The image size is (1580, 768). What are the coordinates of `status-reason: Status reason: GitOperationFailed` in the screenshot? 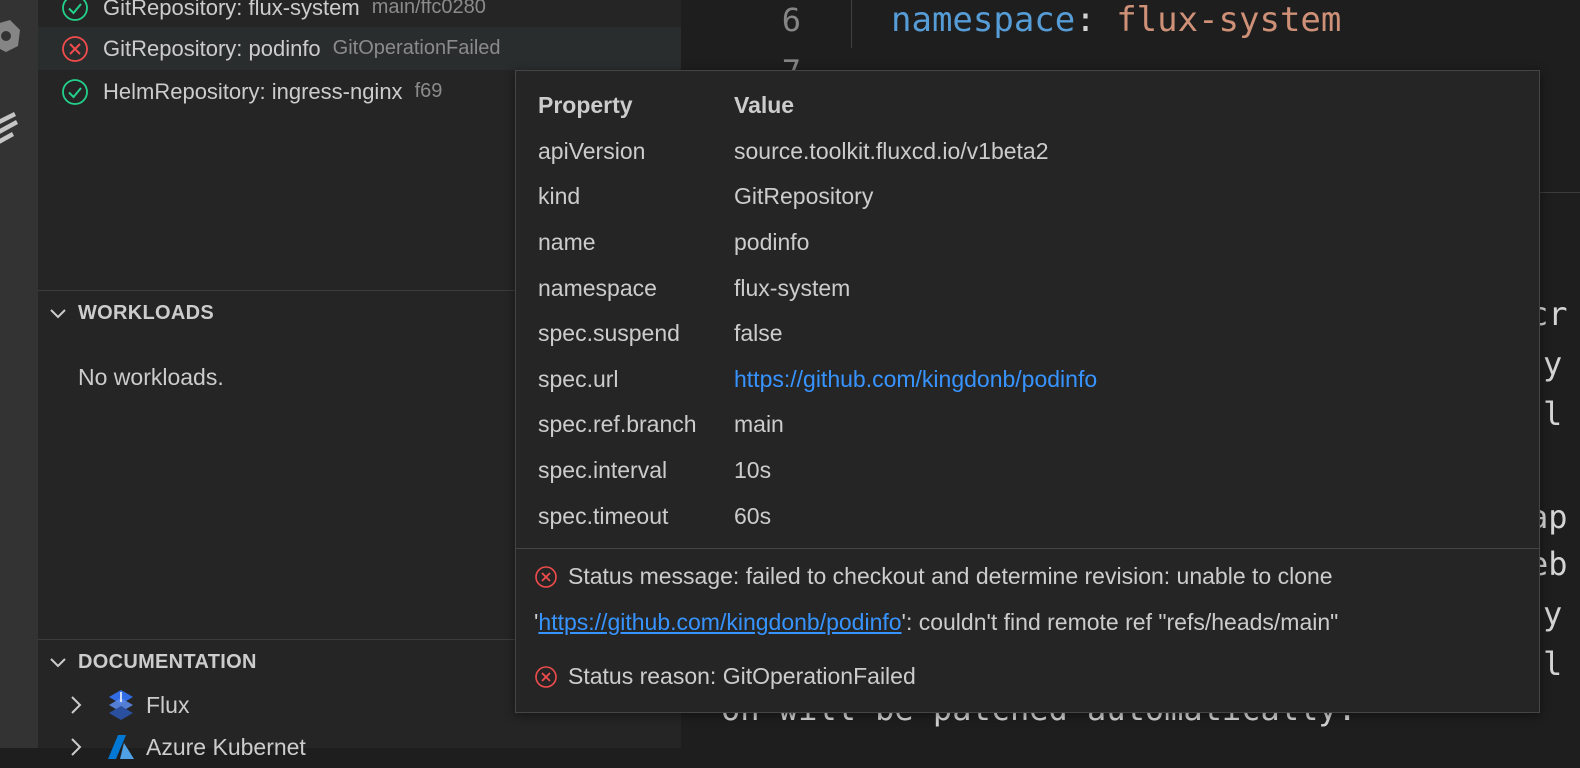 It's located at (725, 676).